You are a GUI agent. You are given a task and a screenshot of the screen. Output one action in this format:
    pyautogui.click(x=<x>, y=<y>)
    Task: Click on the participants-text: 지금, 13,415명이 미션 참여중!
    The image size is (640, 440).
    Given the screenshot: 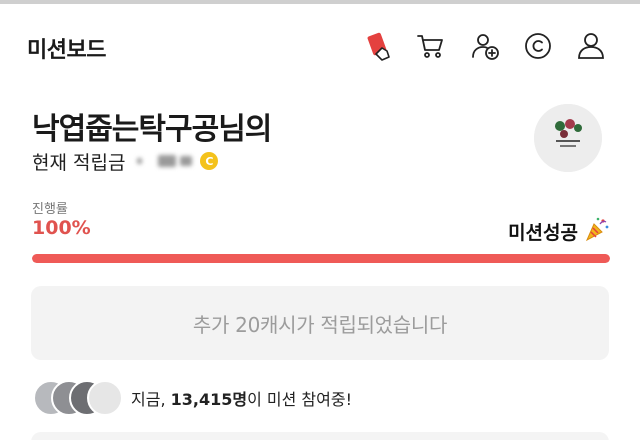 What is the action you would take?
    pyautogui.click(x=241, y=399)
    